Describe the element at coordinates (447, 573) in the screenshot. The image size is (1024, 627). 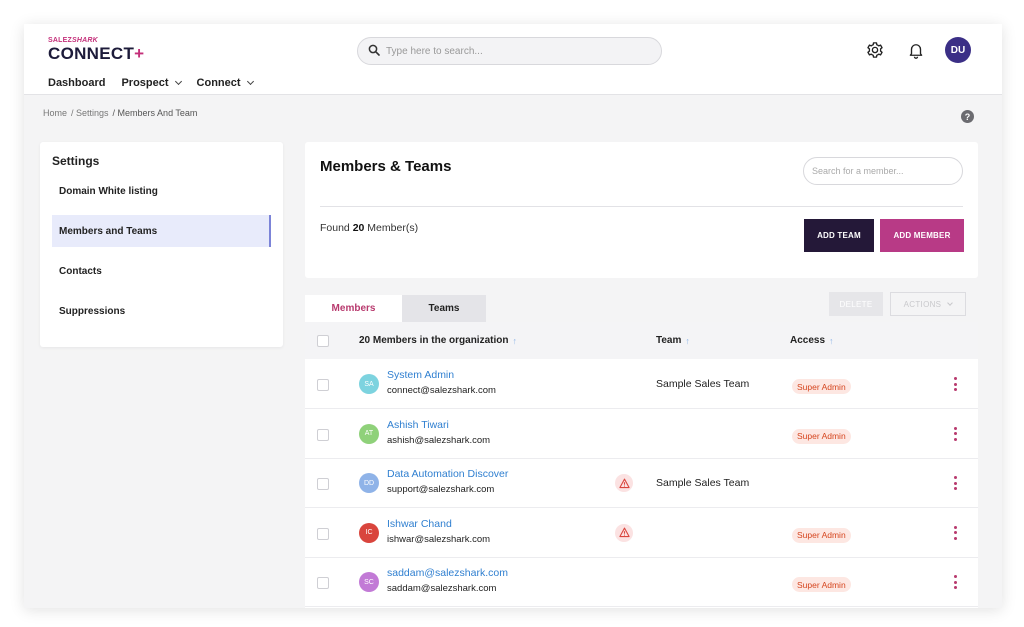
I see `member-name-link: saddam@salezshark.com` at that location.